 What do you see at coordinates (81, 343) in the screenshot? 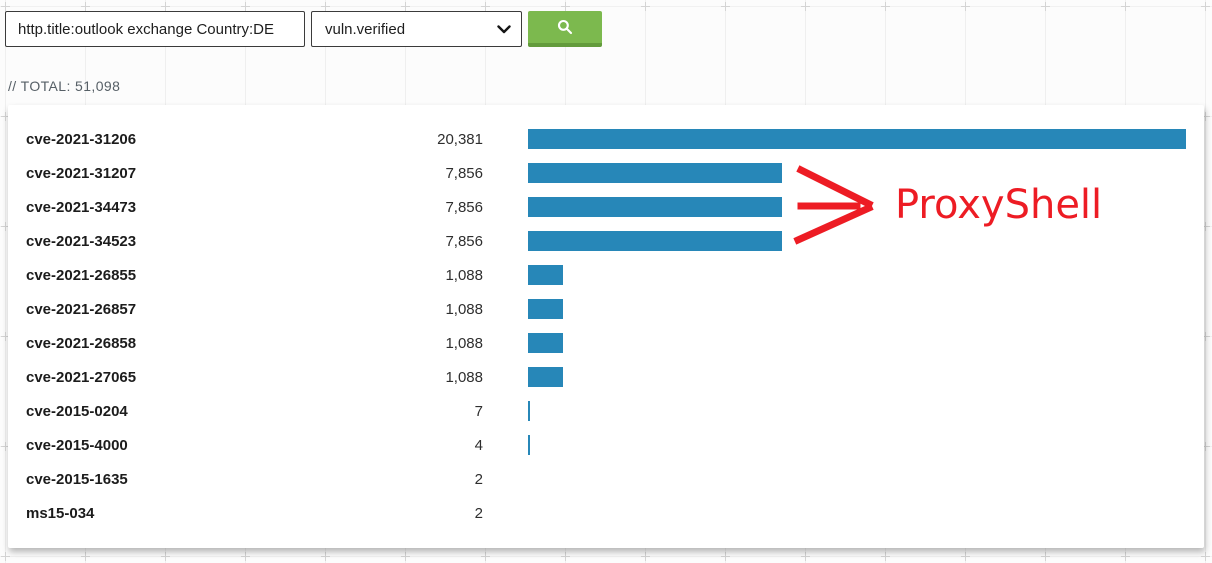
I see `cve-label: cve-2021-26858` at bounding box center [81, 343].